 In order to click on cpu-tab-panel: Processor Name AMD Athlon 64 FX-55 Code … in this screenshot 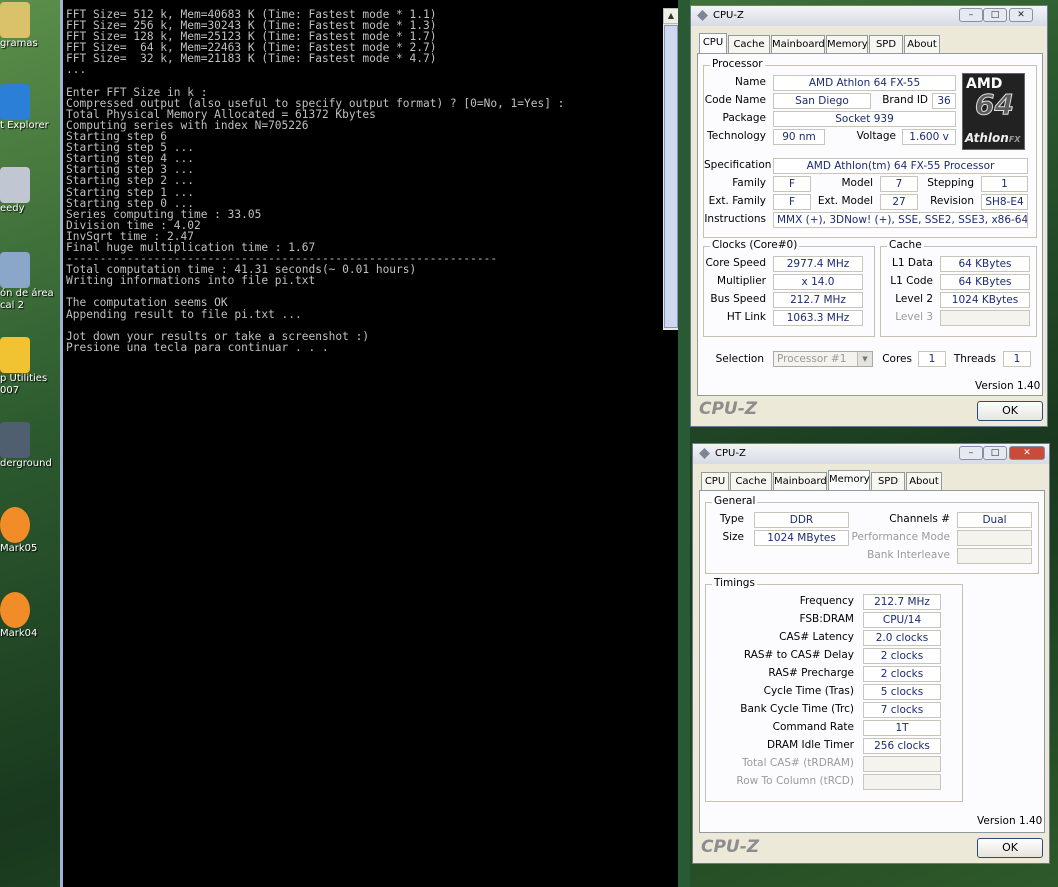, I will do `click(870, 224)`.